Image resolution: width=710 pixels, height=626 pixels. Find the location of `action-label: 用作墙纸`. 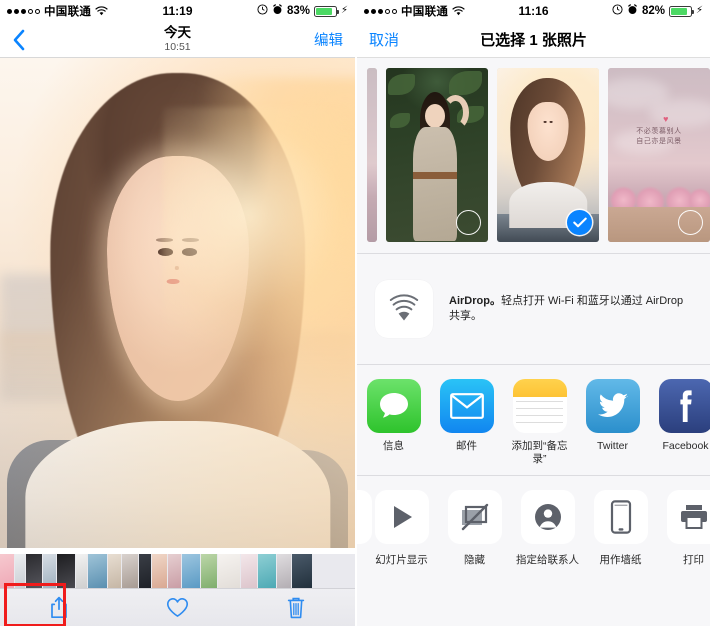

action-label: 用作墙纸 is located at coordinates (620, 560).